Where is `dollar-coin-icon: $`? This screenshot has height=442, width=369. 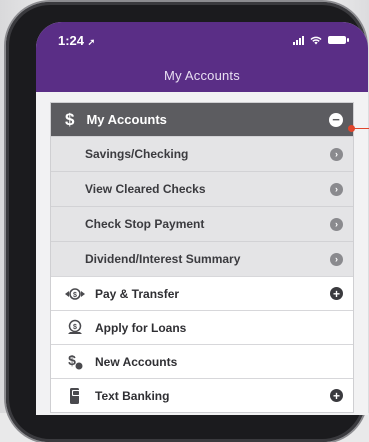 dollar-coin-icon: $ is located at coordinates (75, 362).